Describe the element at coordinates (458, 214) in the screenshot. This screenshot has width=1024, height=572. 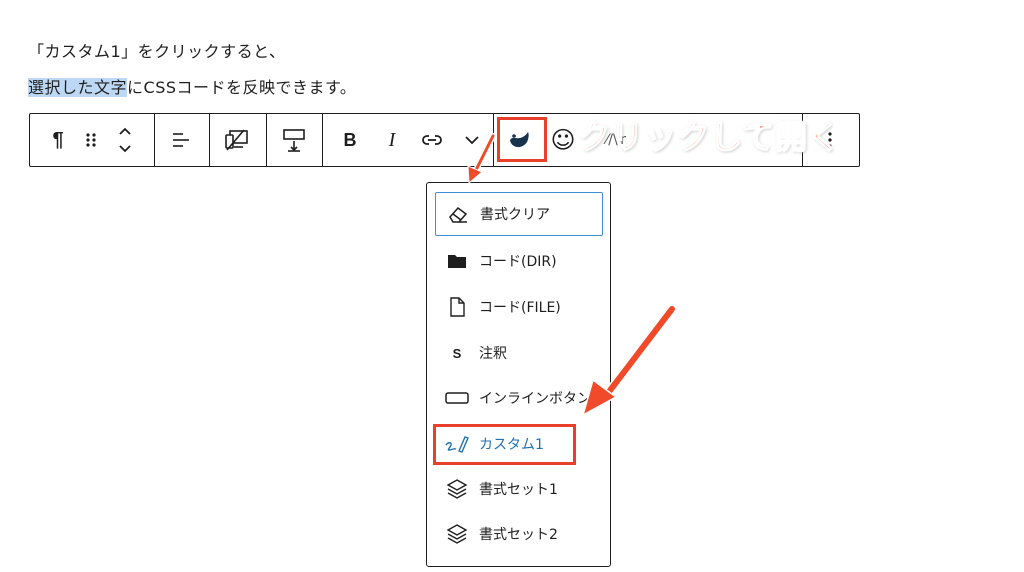
I see `eraser-icon` at that location.